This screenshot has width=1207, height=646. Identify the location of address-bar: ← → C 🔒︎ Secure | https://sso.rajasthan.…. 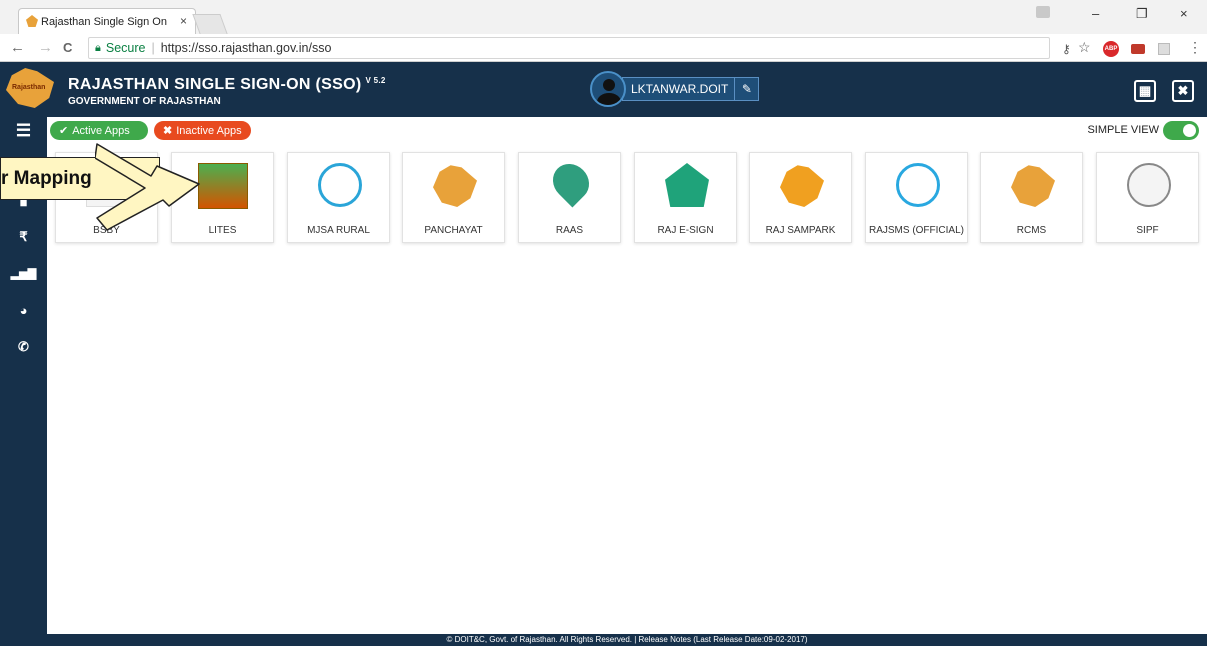
(603, 48).